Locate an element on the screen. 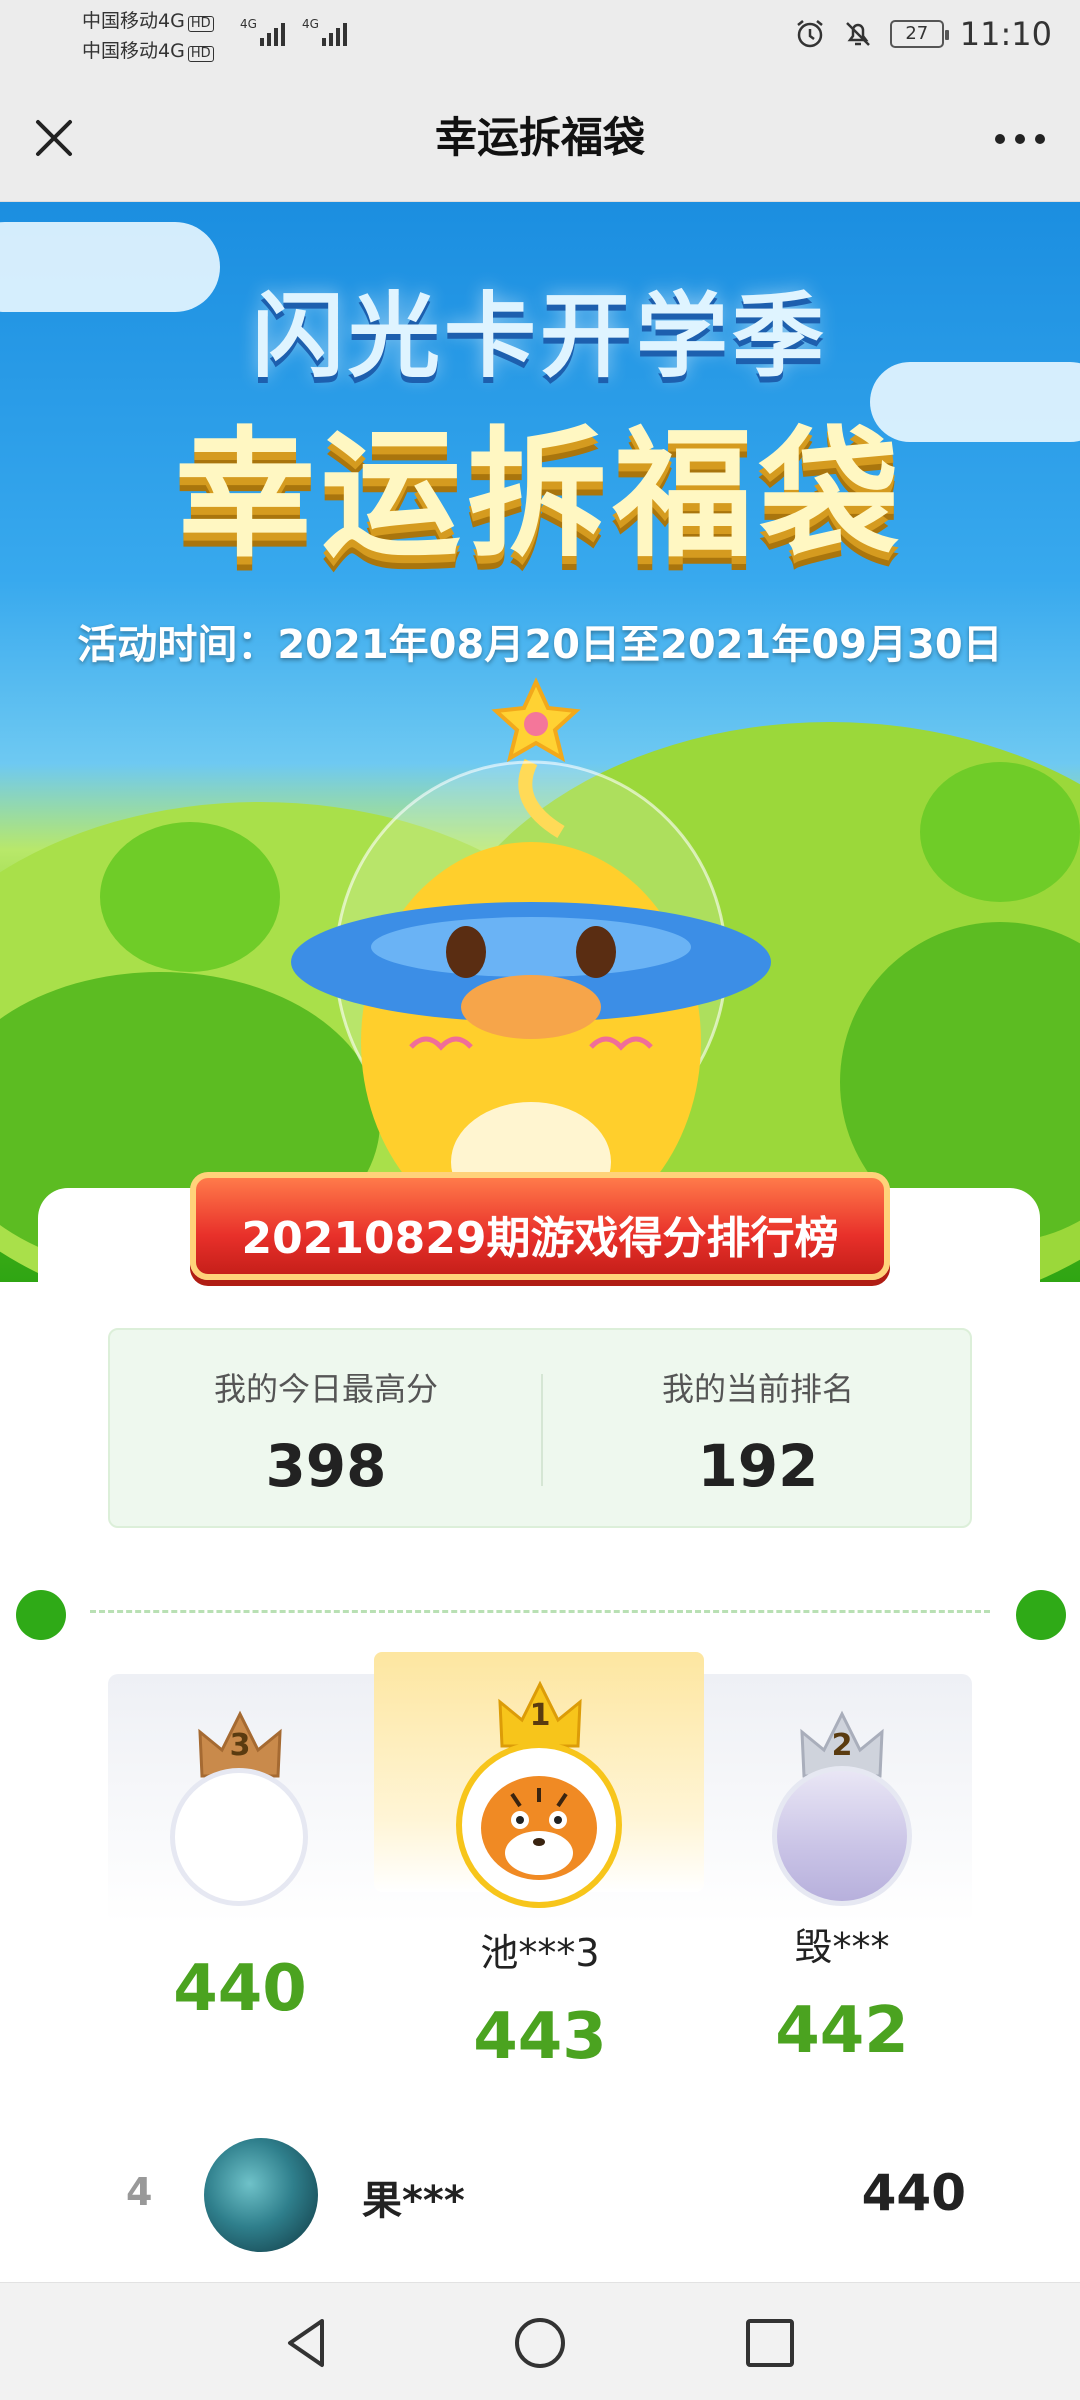 Image resolution: width=1080 pixels, height=2400 pixels. hero-subtitle: 闪光卡开学季 is located at coordinates (539, 336).